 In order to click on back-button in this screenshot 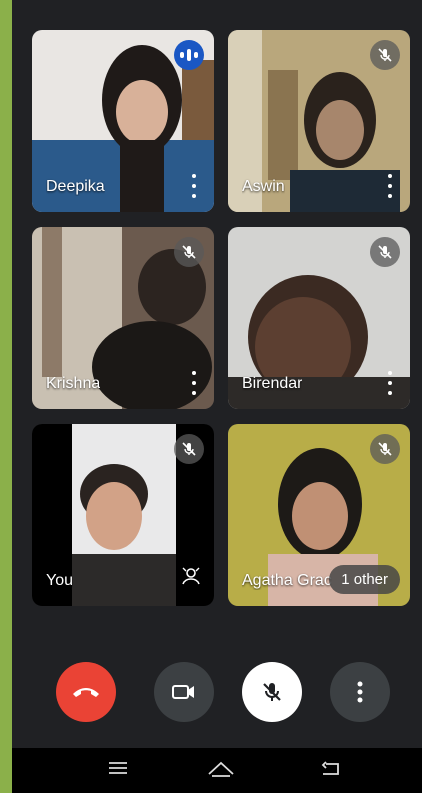, I will do `click(331, 771)`.